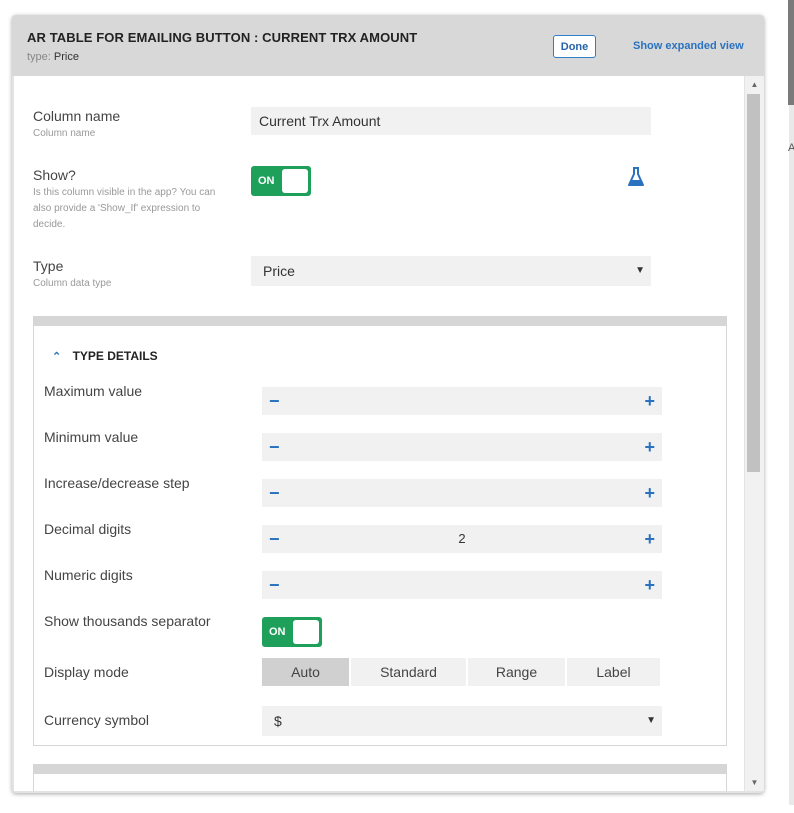 The image size is (794, 813). I want to click on chevron-up-icon: ⌃, so click(57, 357).